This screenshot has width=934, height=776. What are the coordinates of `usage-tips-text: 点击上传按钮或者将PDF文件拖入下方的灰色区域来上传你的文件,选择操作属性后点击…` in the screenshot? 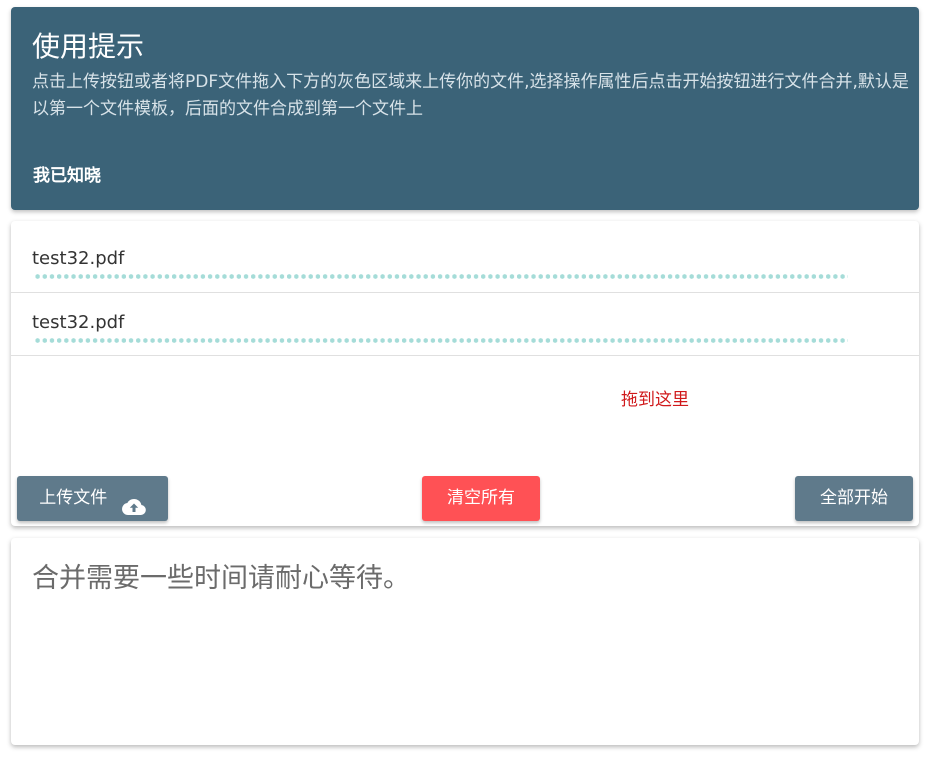 It's located at (470, 95).